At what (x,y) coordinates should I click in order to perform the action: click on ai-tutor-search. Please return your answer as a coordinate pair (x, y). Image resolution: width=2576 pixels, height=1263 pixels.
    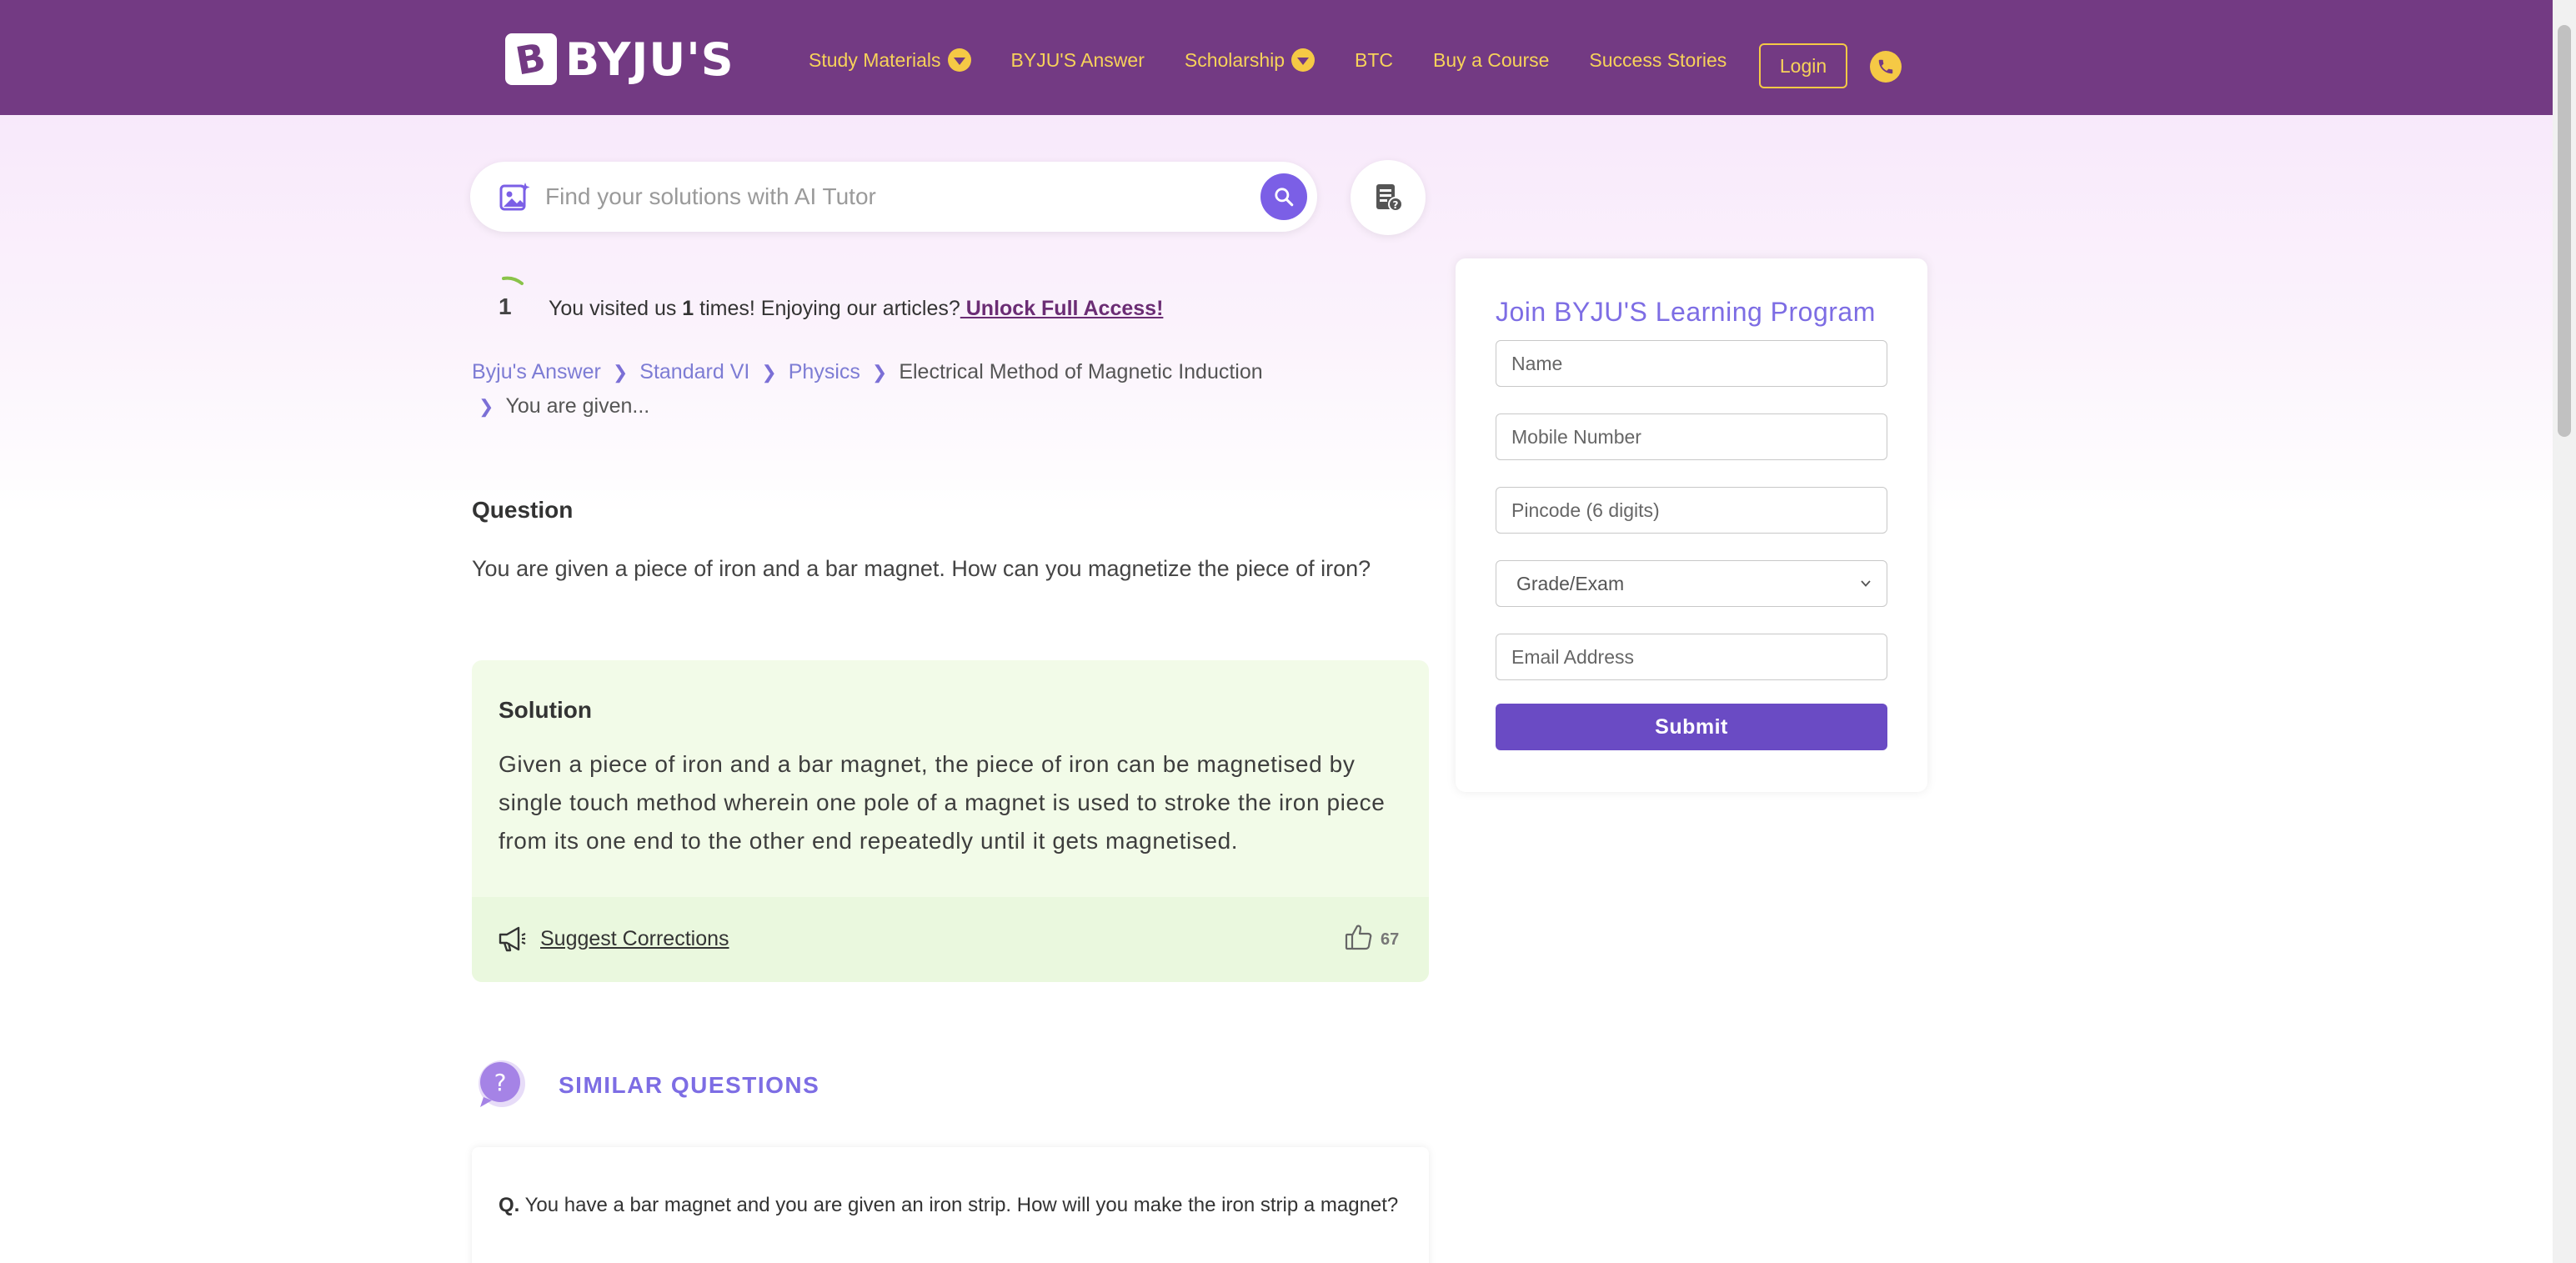
    Looking at the image, I should click on (893, 197).